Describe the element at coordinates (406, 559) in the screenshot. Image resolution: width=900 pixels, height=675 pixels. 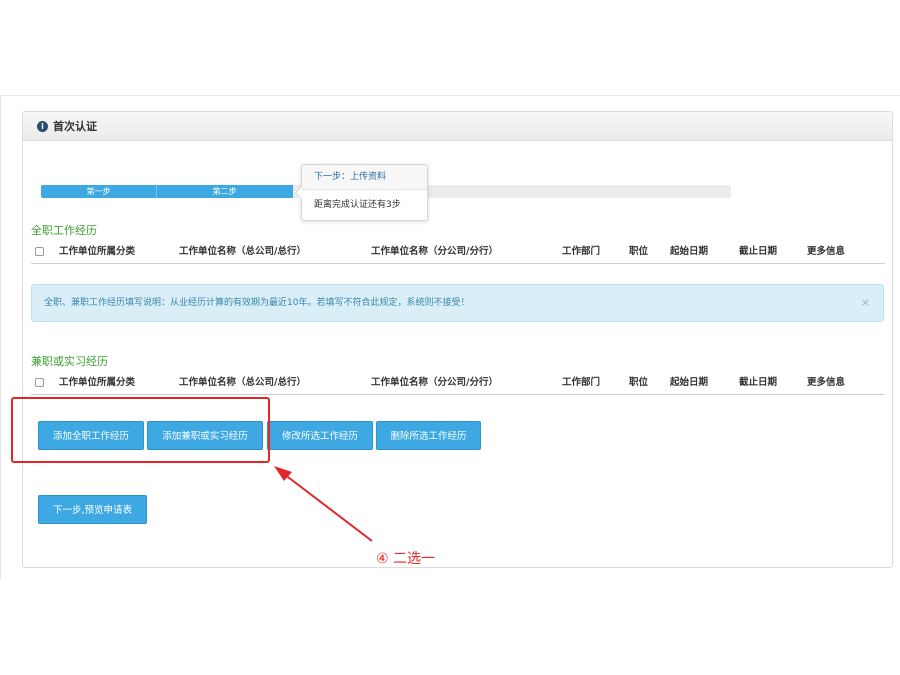
I see `annotation-label: ④ 二选一` at that location.